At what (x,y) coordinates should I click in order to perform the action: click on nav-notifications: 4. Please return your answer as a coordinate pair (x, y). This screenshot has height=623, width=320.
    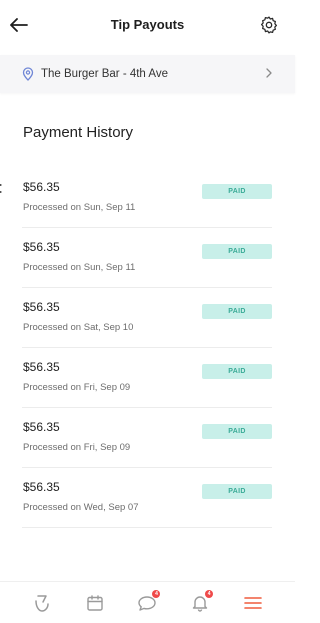
    Looking at the image, I should click on (201, 602).